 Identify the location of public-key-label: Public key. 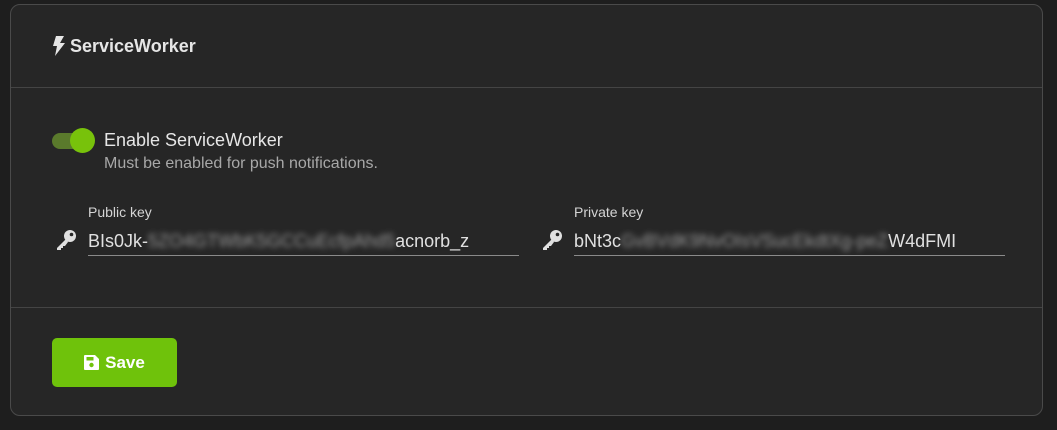
(120, 212).